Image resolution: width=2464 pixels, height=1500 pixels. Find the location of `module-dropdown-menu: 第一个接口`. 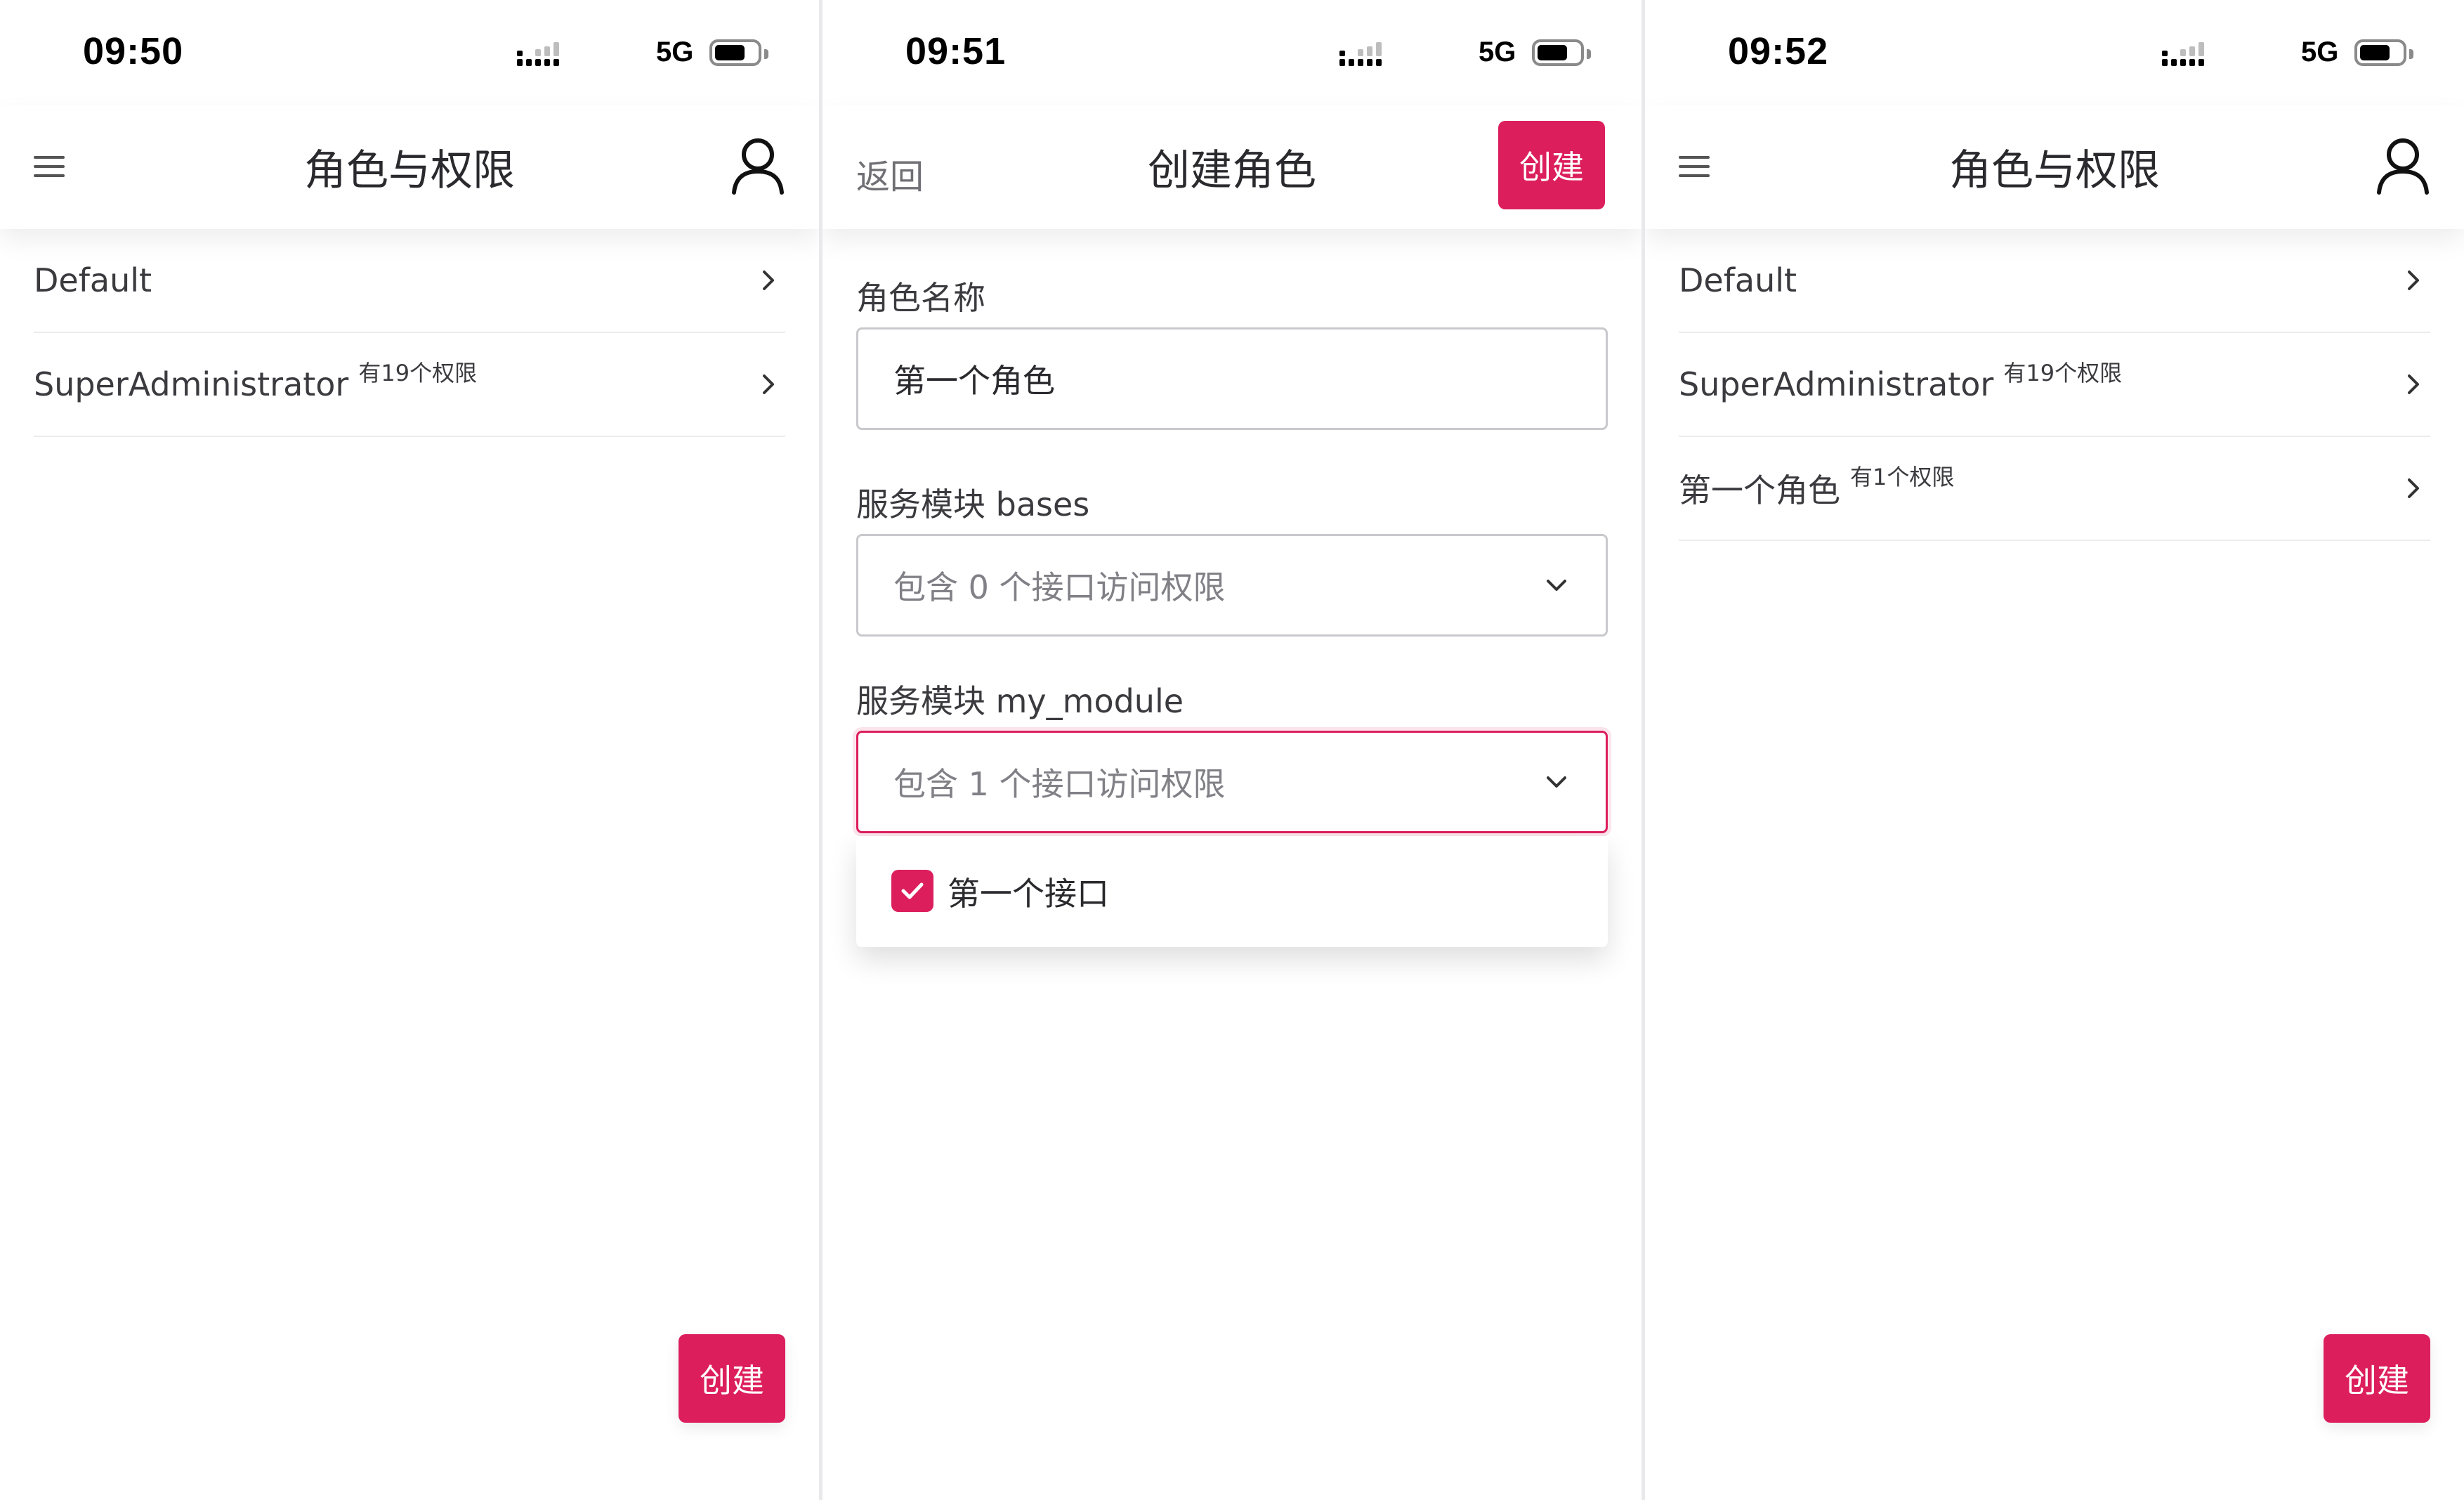

module-dropdown-menu: 第一个接口 is located at coordinates (1232, 891).